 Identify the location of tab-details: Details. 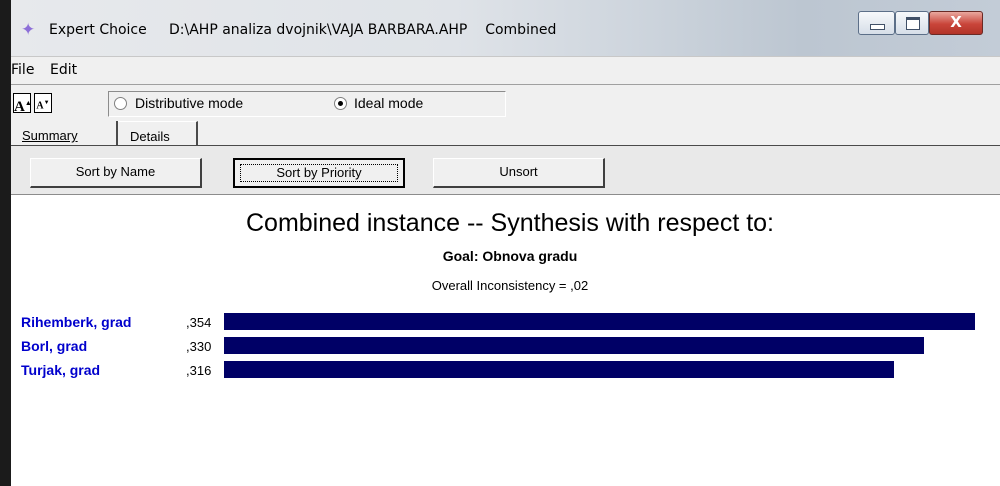
(158, 133).